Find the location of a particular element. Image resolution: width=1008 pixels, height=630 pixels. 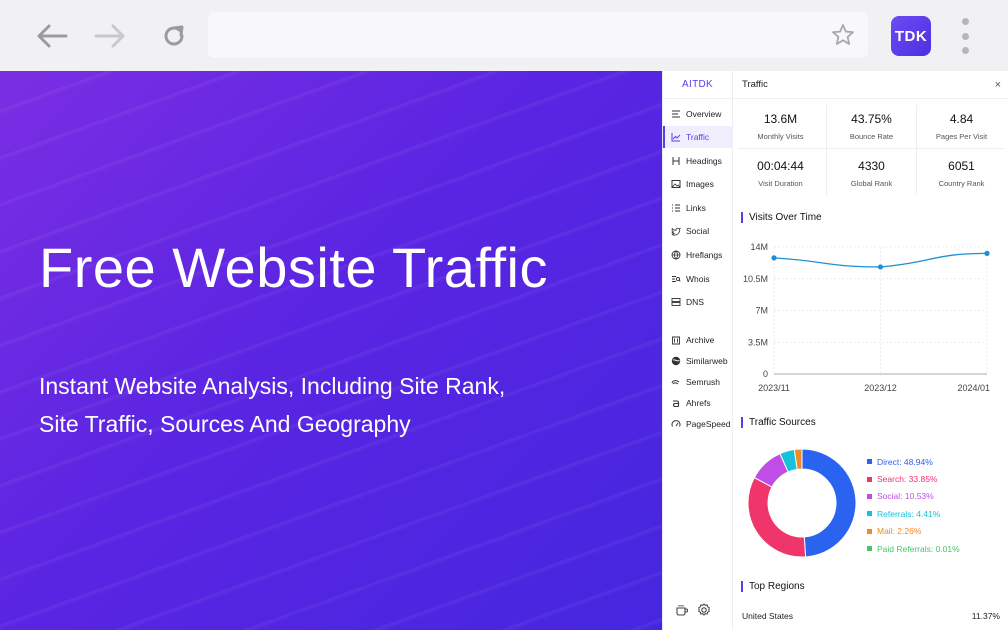

legend-item: Mail: 2.26% is located at coordinates (937, 531).